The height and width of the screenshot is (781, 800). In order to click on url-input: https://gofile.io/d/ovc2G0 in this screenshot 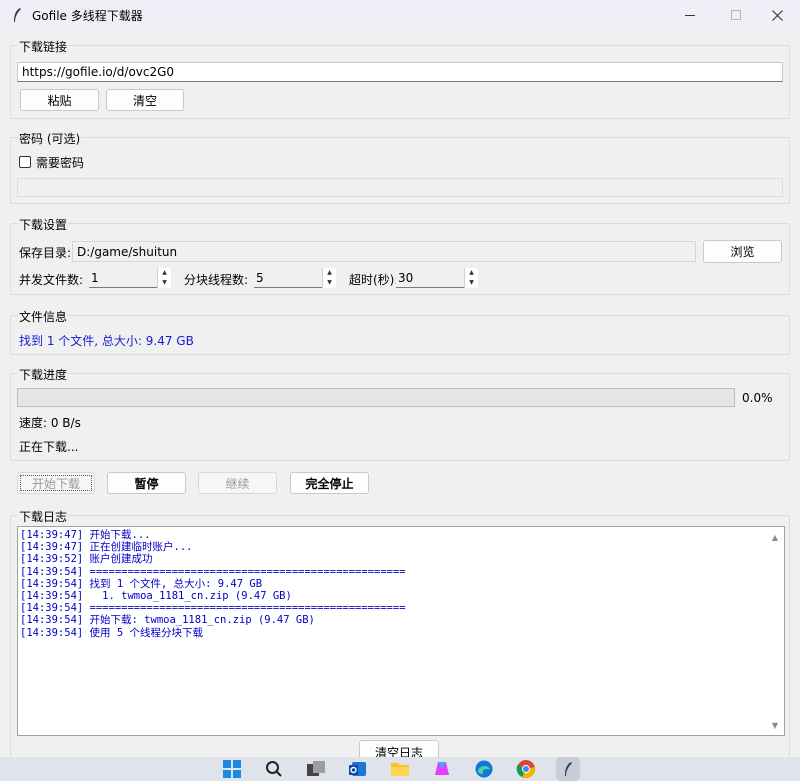, I will do `click(400, 72)`.